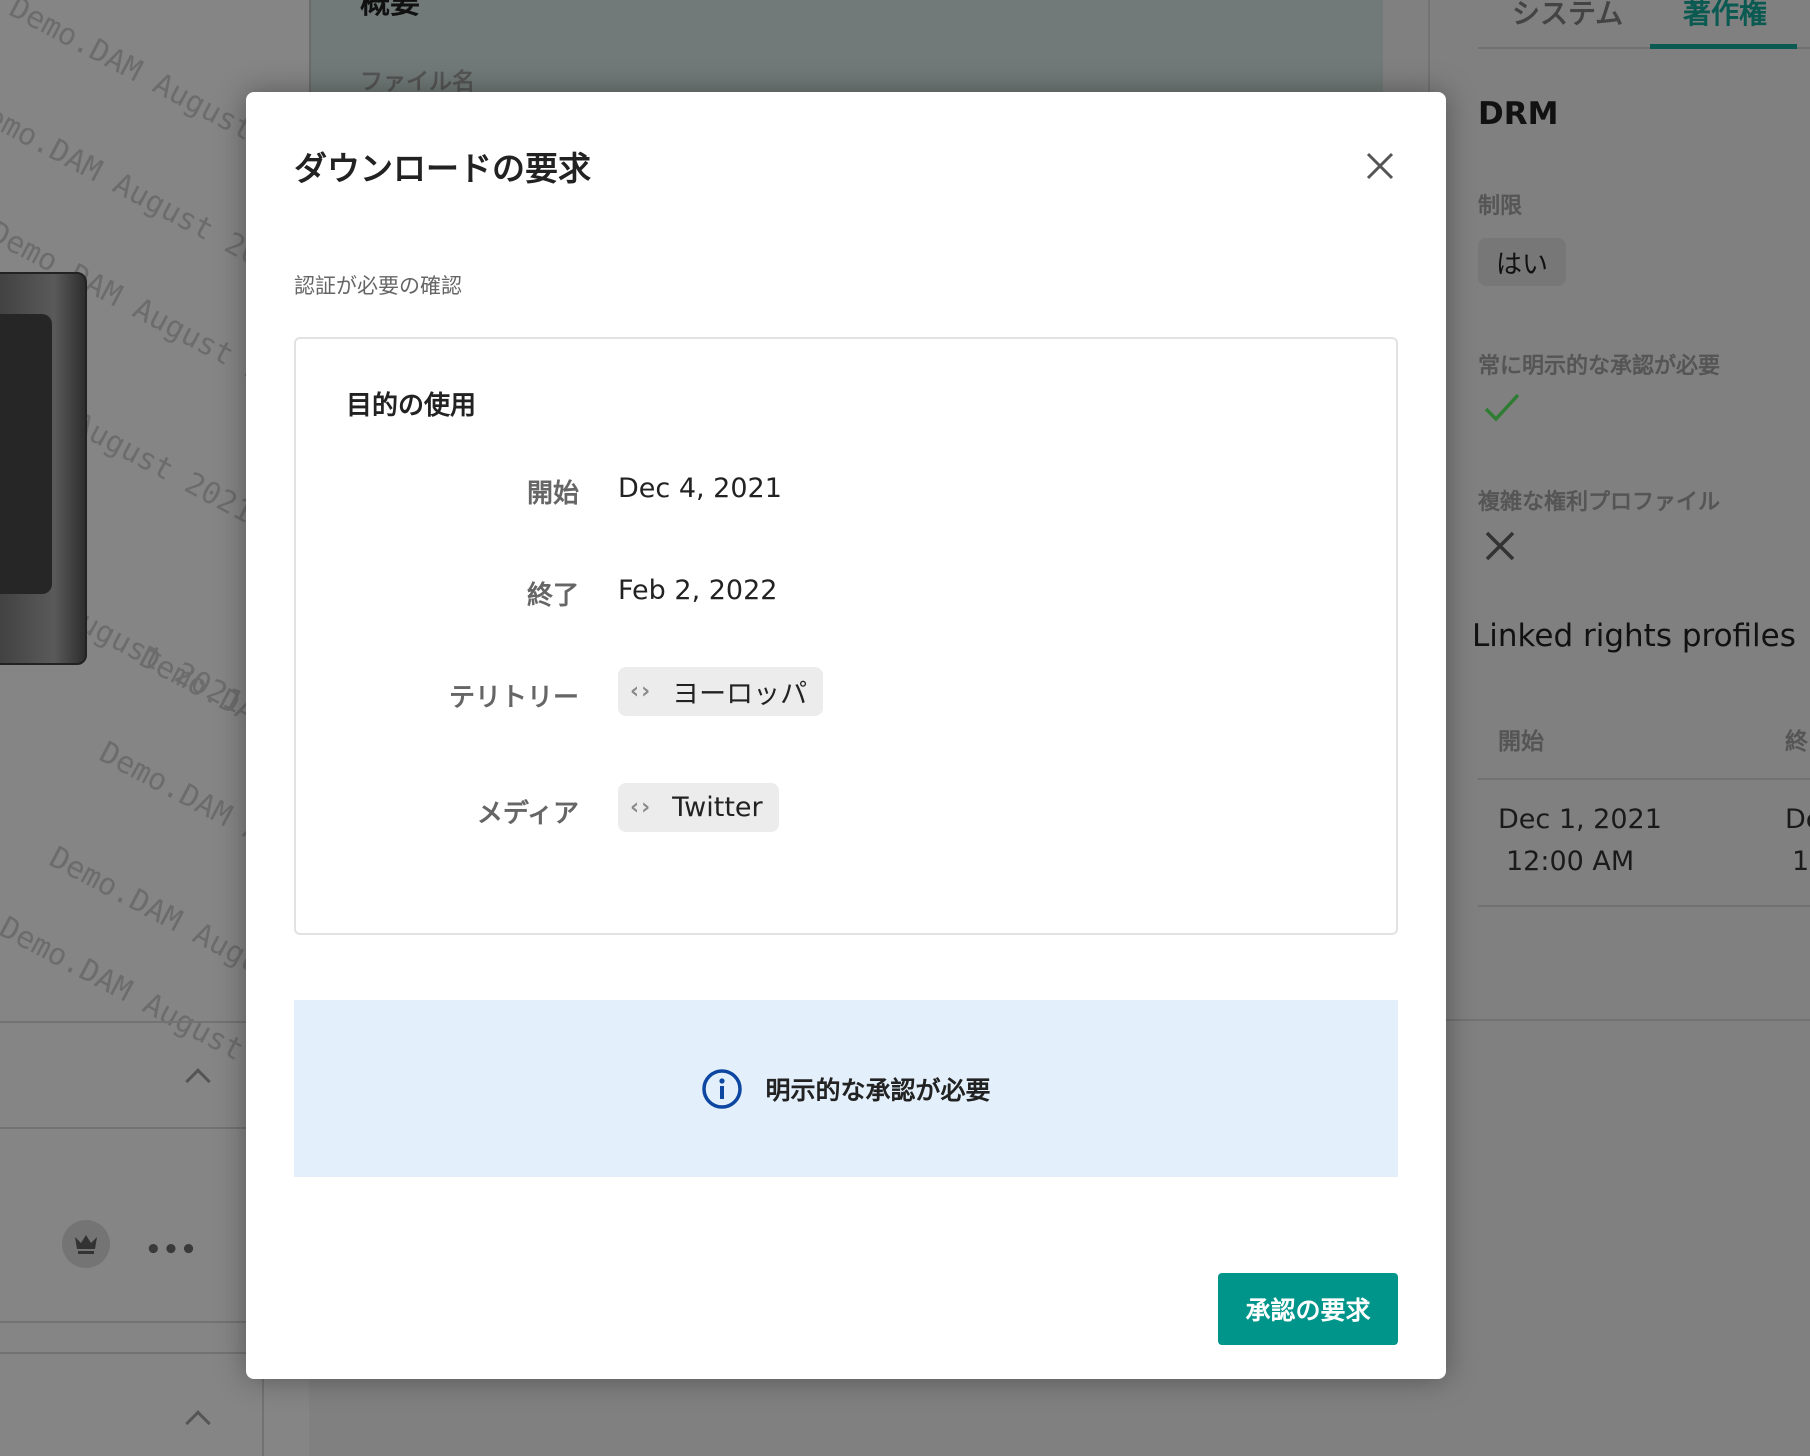  Describe the element at coordinates (717, 807) in the screenshot. I see `media-value: Twitter` at that location.